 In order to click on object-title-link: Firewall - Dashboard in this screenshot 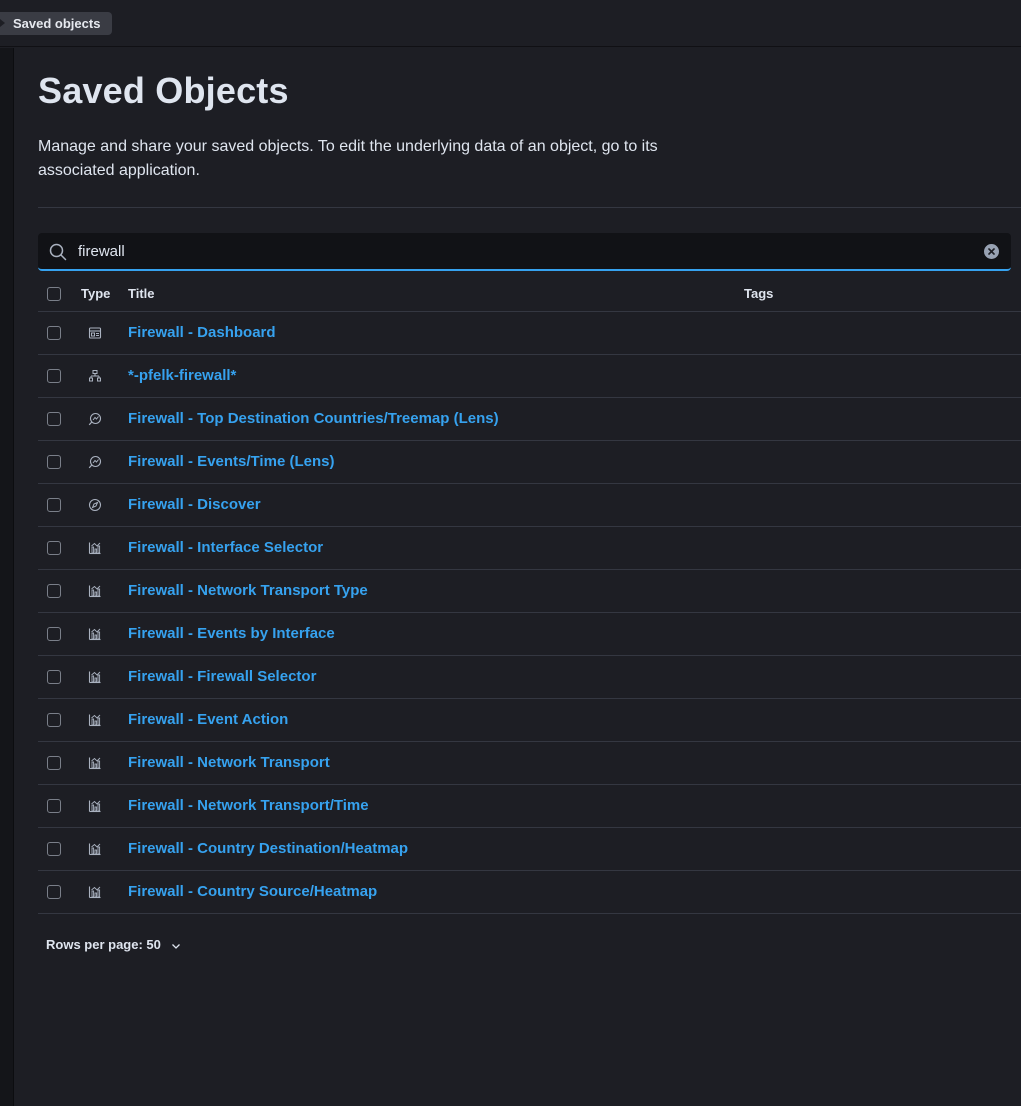, I will do `click(202, 332)`.